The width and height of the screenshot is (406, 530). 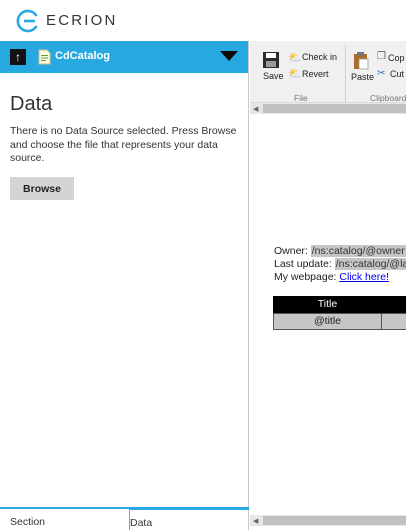 What do you see at coordinates (358, 251) in the screenshot?
I see `owner-field: /ns:catalog/@owner` at bounding box center [358, 251].